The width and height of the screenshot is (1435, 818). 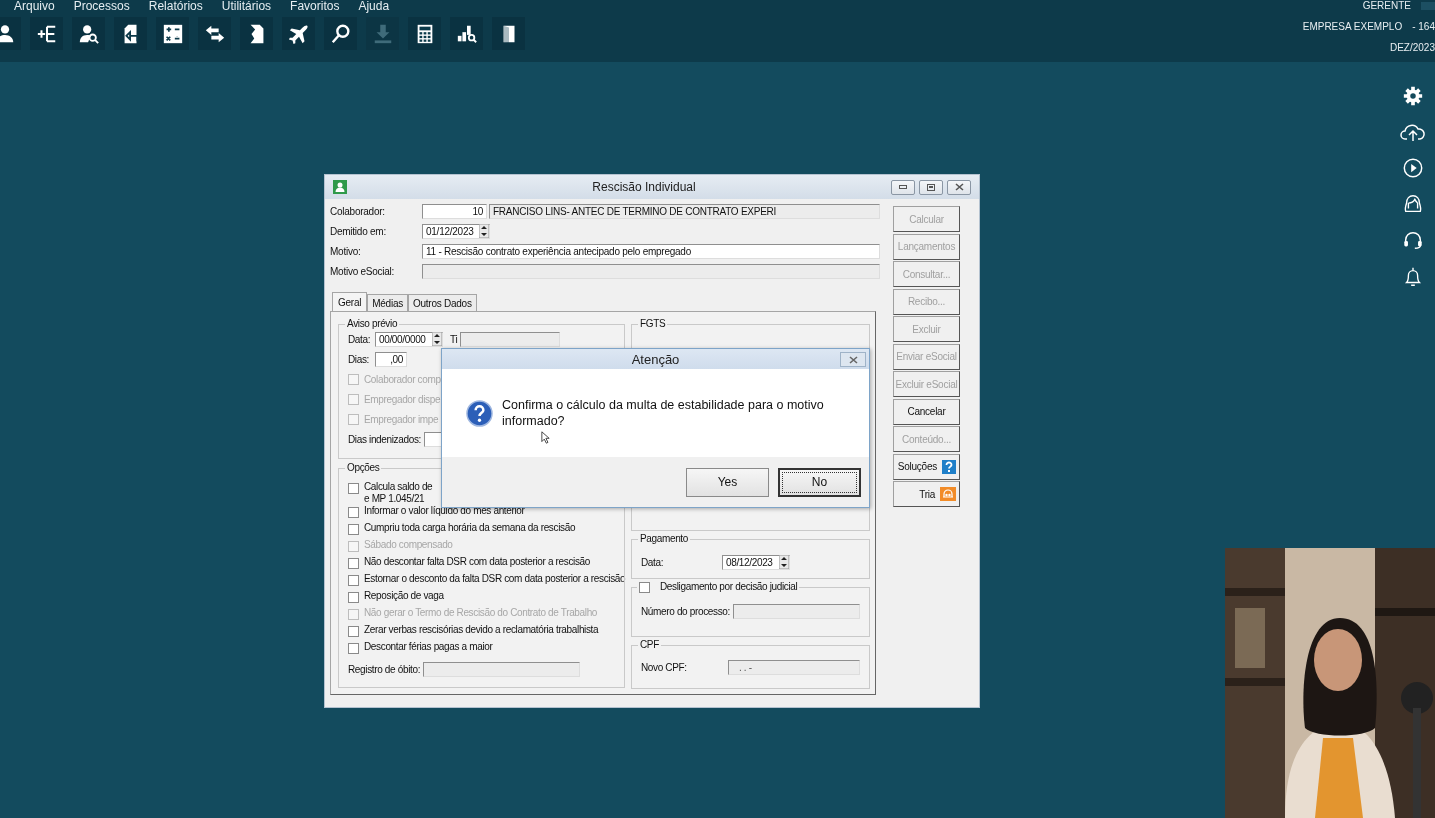 What do you see at coordinates (1412, 48) in the screenshot?
I see `period-label: DEZ/2023` at bounding box center [1412, 48].